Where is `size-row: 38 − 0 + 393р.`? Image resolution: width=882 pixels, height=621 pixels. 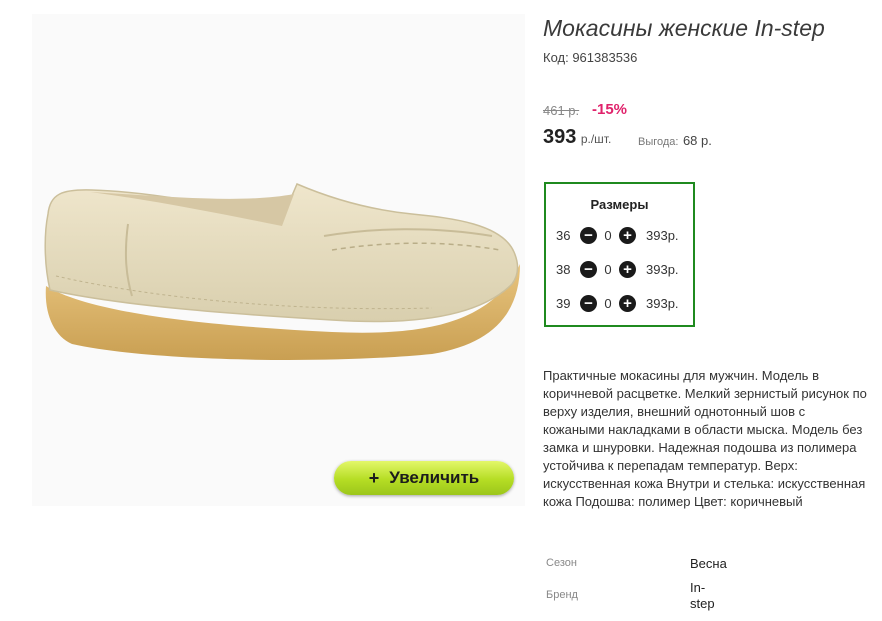 size-row: 38 − 0 + 393р. is located at coordinates (617, 269).